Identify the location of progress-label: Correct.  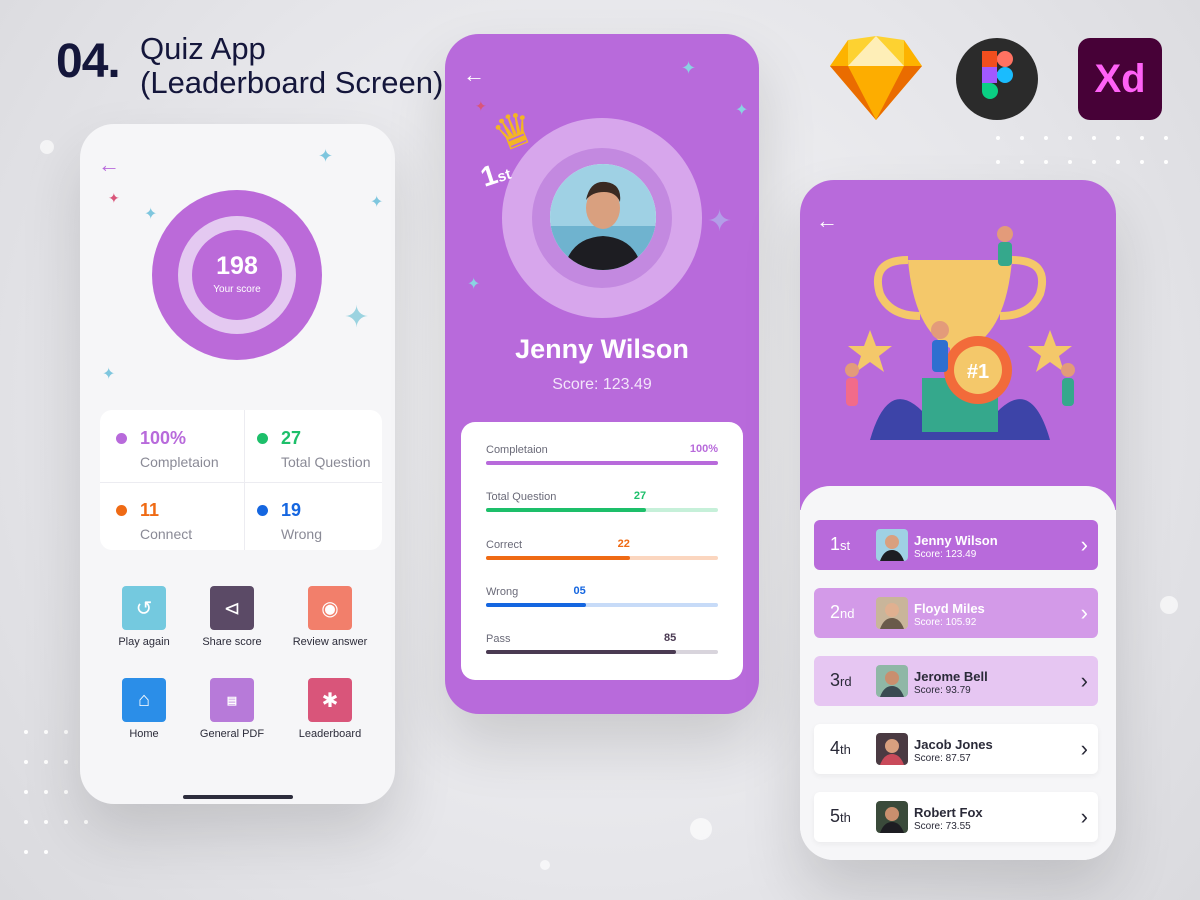
(504, 545).